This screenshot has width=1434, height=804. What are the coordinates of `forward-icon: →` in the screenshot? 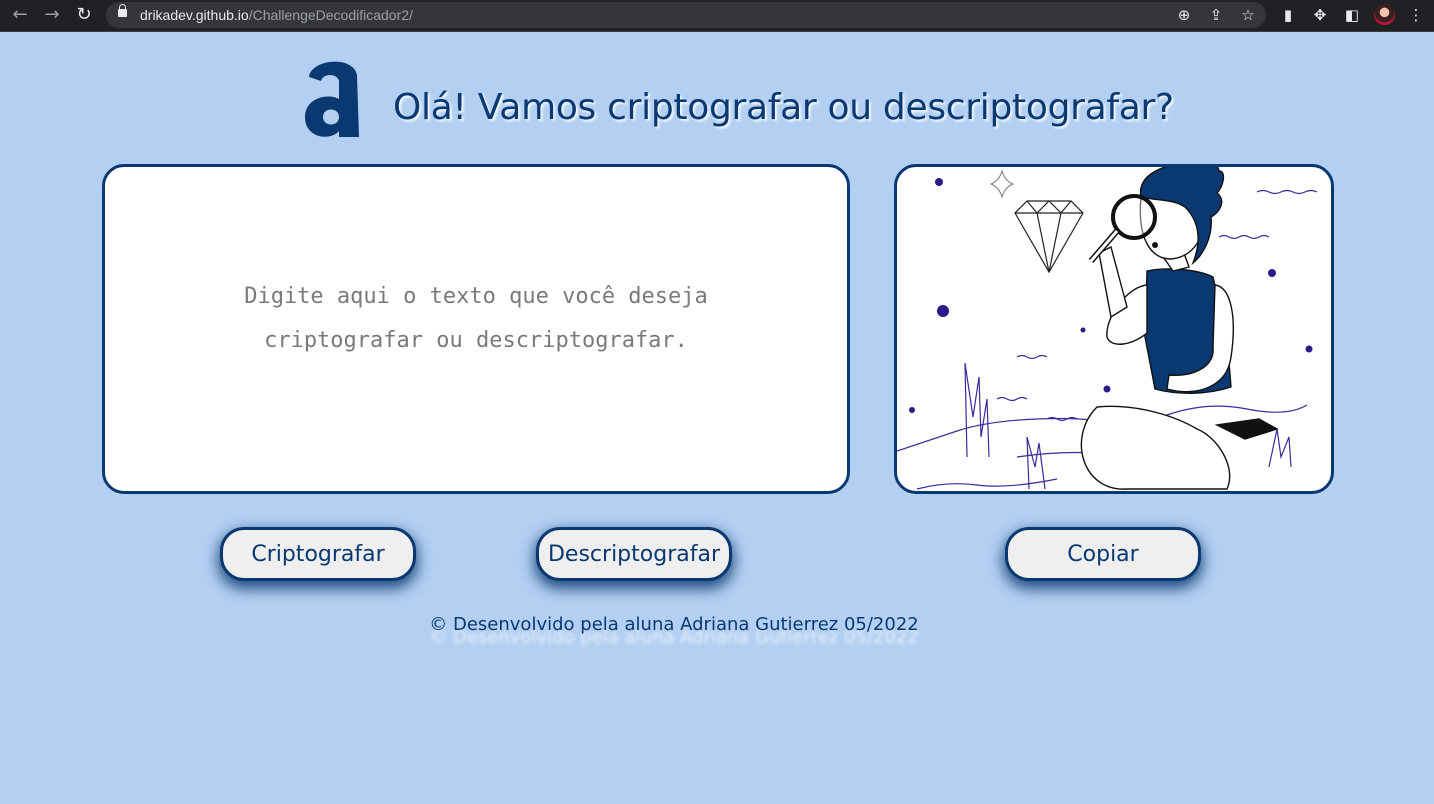 It's located at (52, 15).